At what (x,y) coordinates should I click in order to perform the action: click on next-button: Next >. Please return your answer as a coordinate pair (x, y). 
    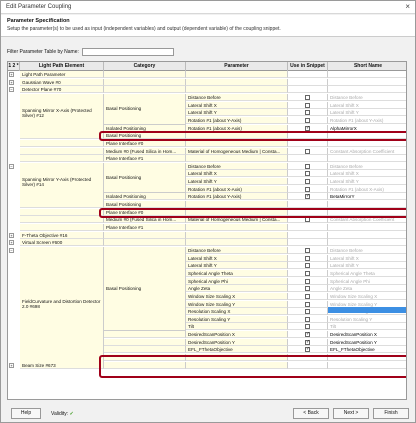
    Looking at the image, I should click on (351, 413).